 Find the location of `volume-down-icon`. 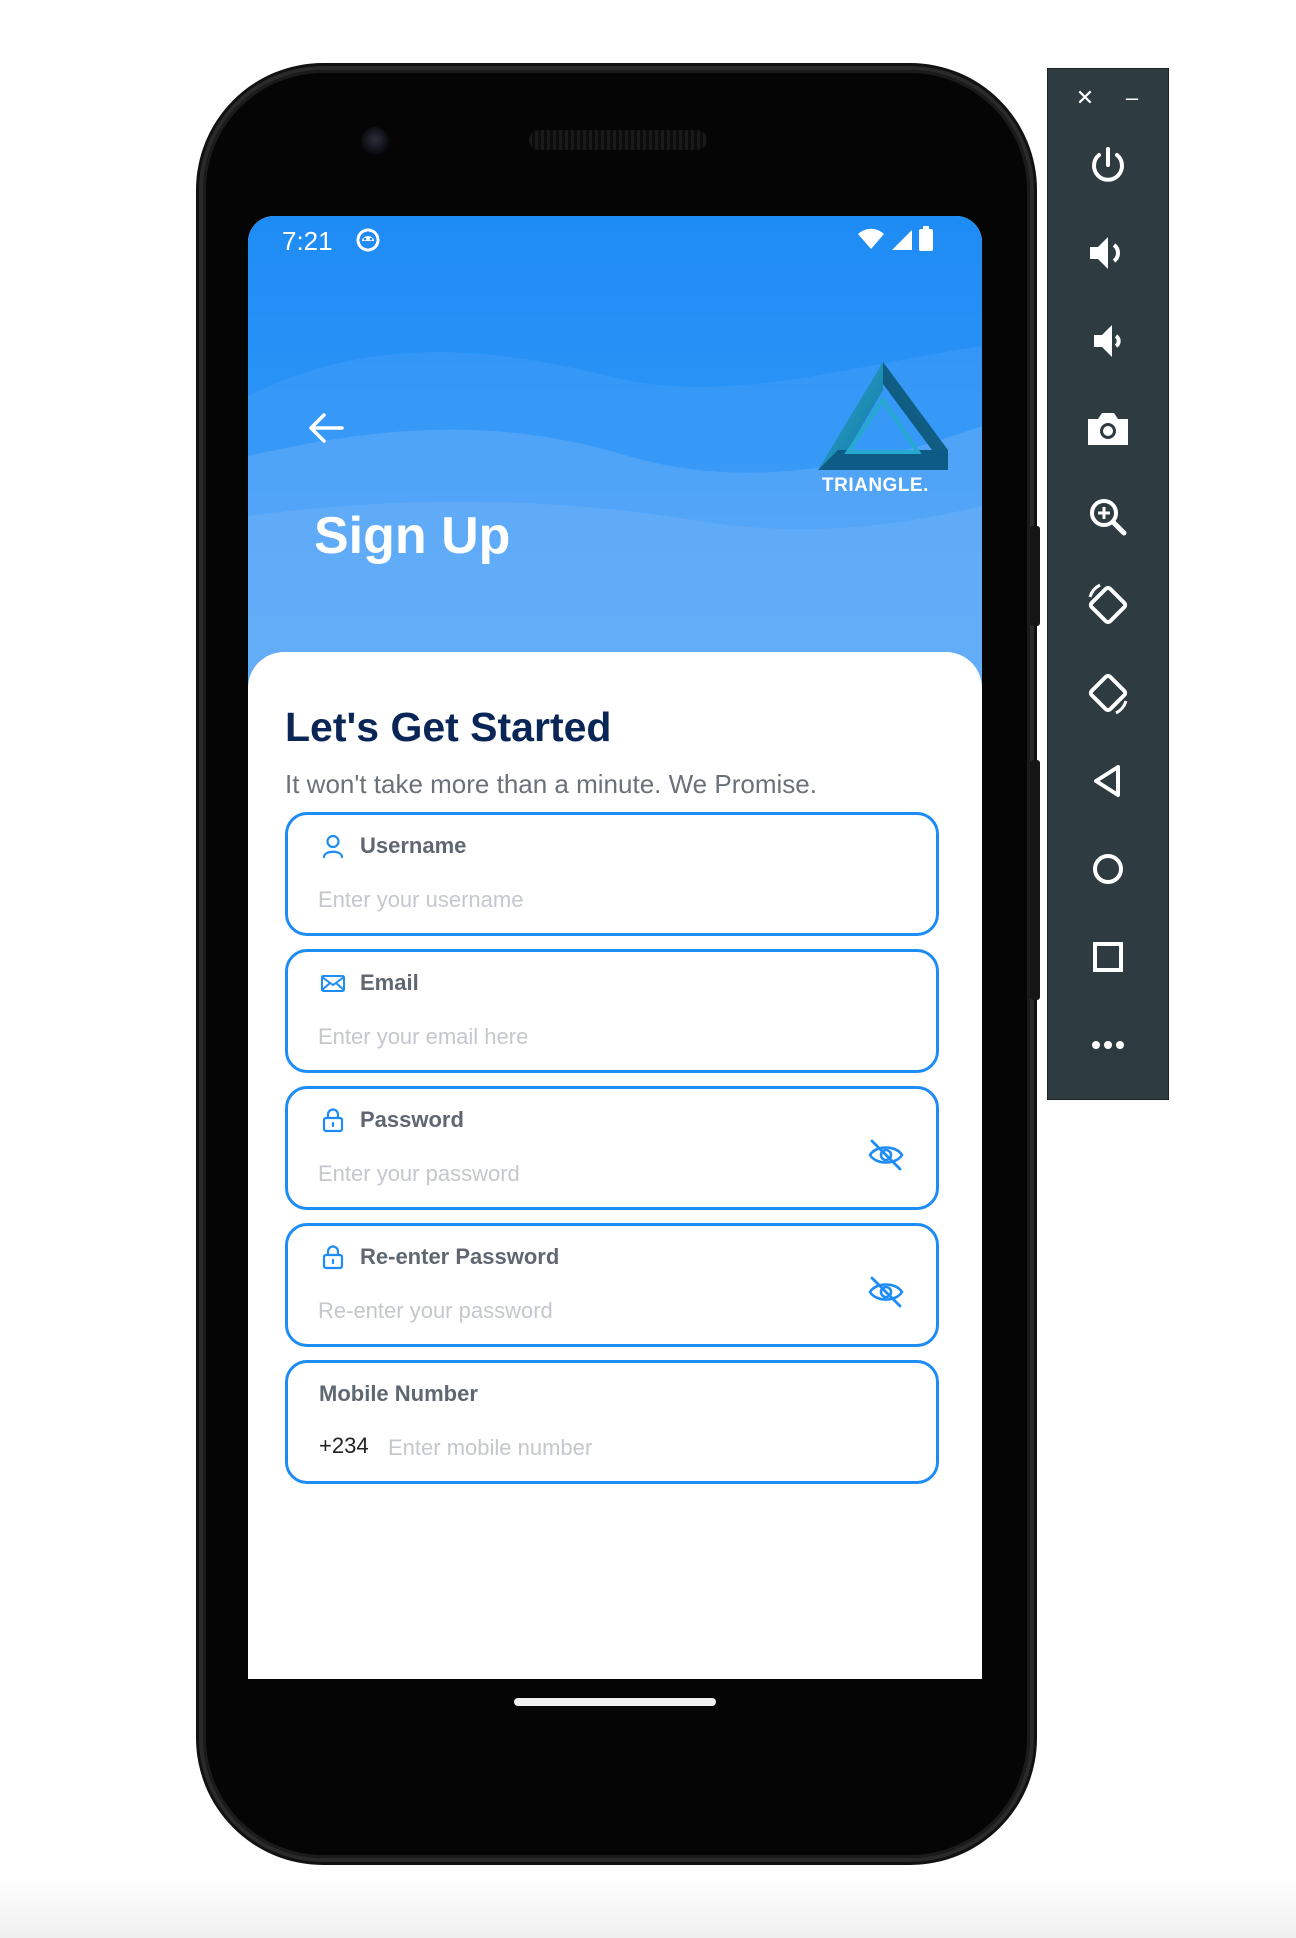

volume-down-icon is located at coordinates (1107, 341).